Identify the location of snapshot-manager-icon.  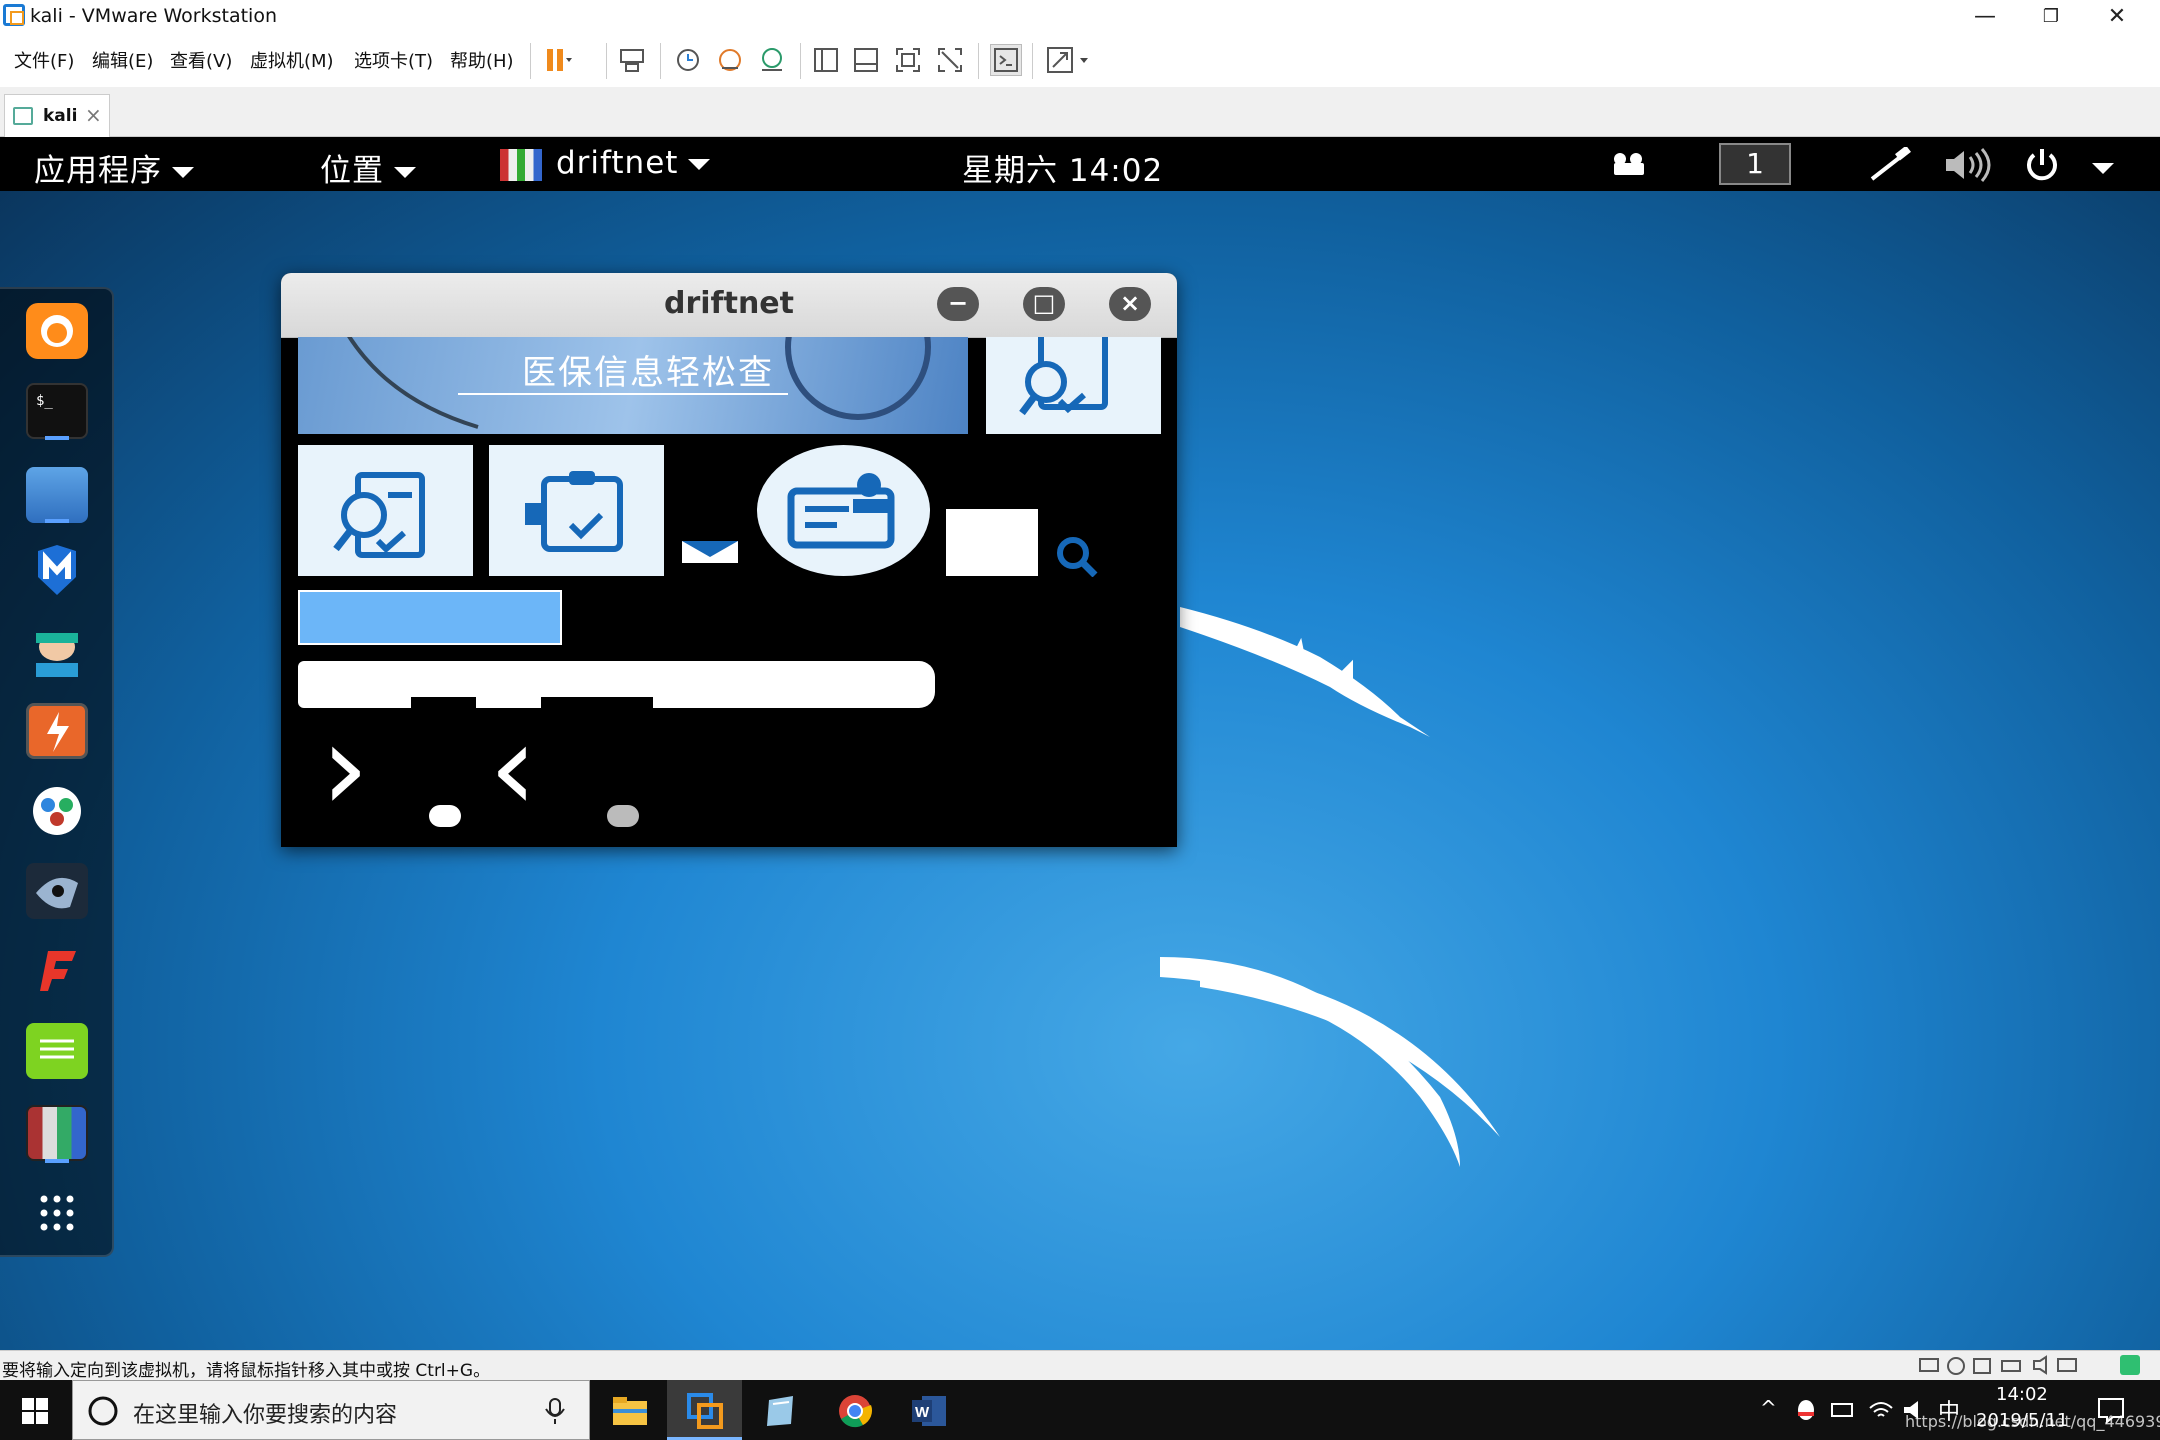
(772, 60).